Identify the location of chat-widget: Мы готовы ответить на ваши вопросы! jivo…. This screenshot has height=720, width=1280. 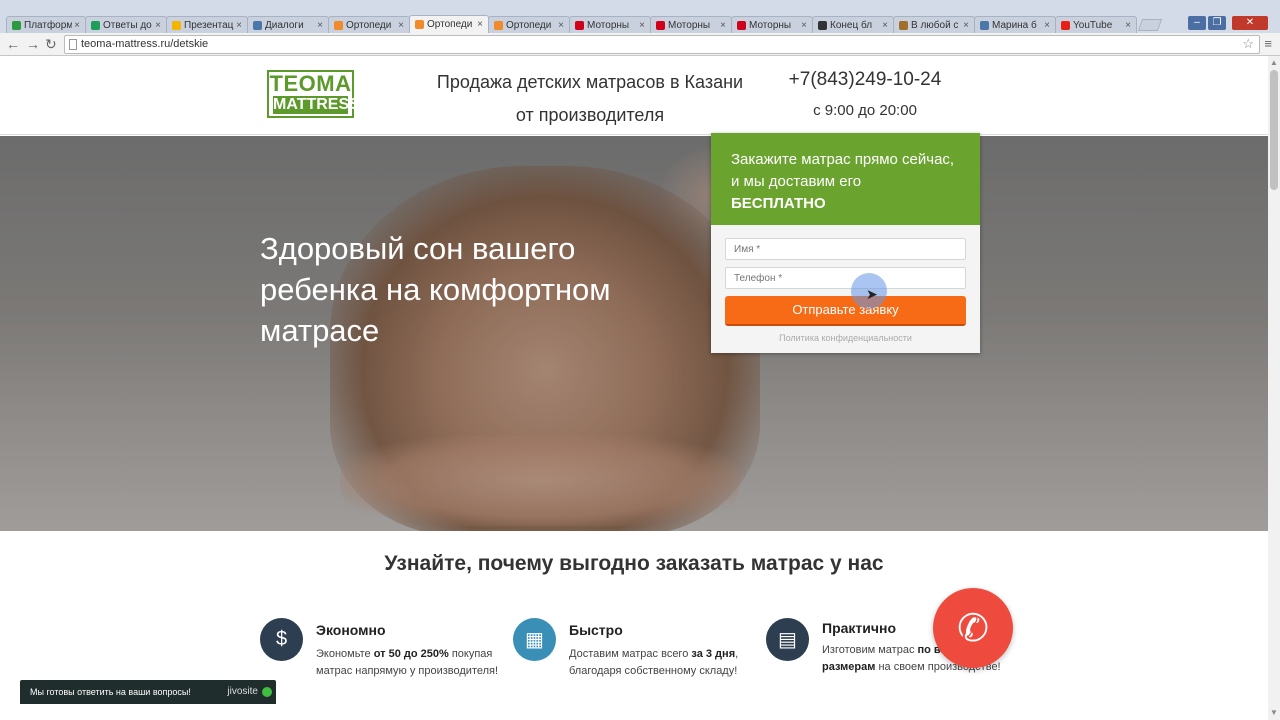
(148, 692).